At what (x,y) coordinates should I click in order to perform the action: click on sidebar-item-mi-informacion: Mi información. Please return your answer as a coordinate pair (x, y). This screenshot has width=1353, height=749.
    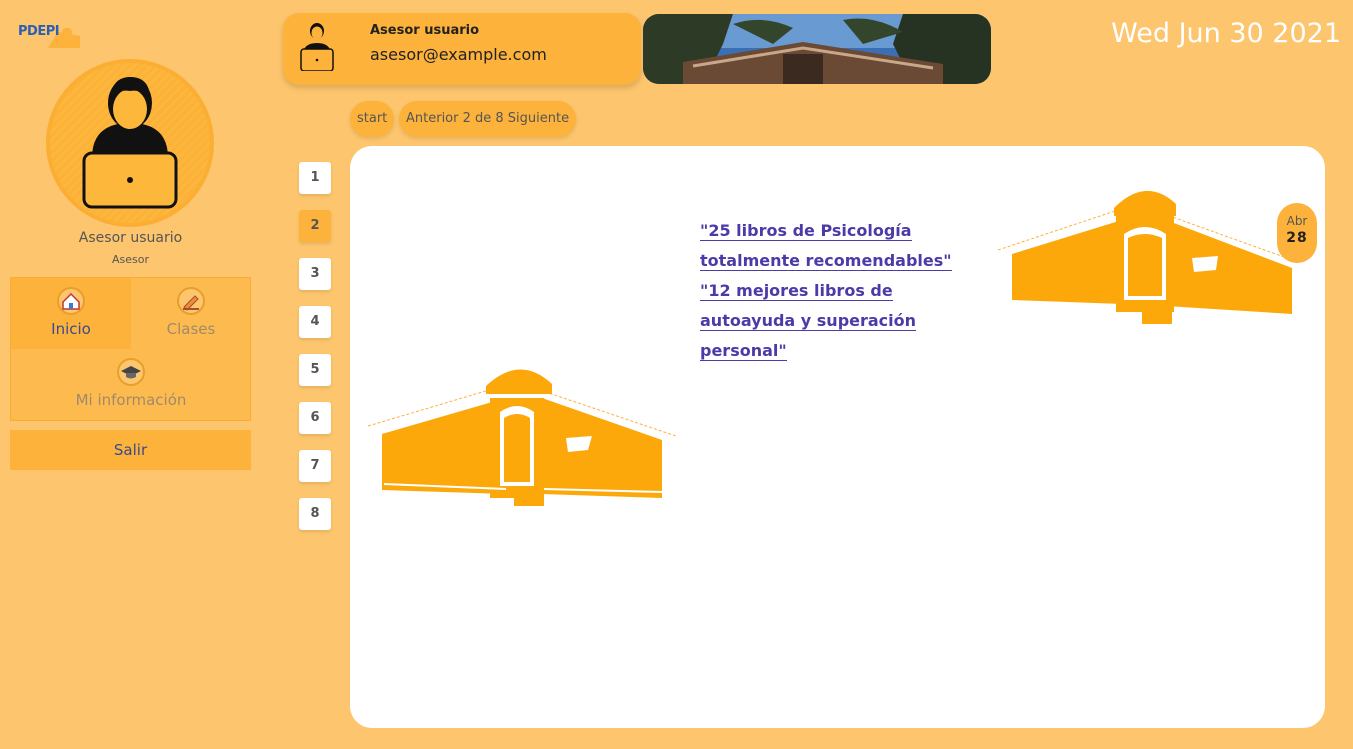
    Looking at the image, I should click on (131, 384).